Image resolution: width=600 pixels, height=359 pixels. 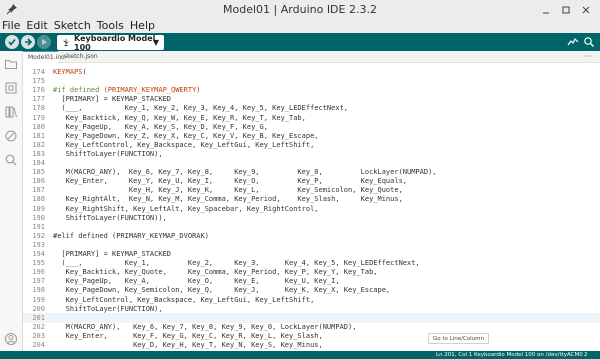 I want to click on menu-help: Help, so click(x=142, y=26).